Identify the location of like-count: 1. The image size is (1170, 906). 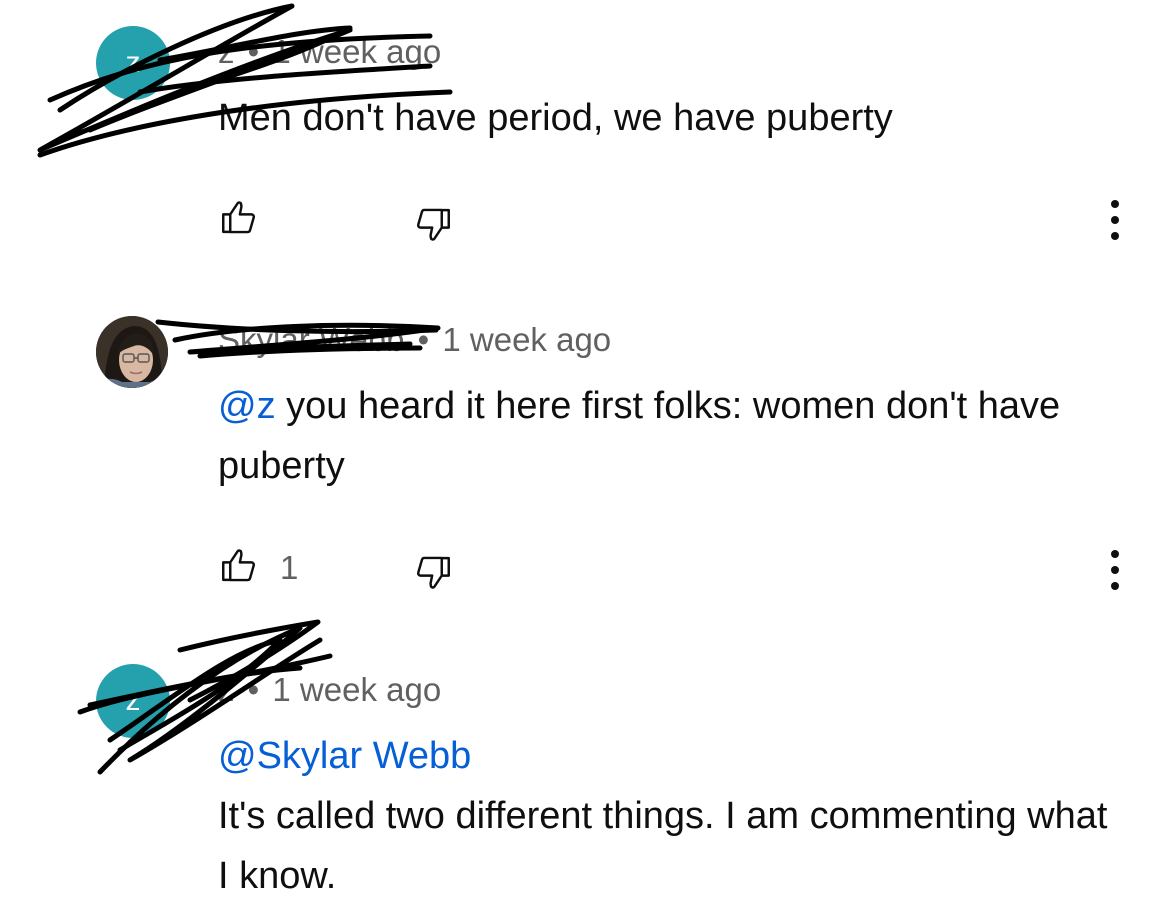
(289, 567).